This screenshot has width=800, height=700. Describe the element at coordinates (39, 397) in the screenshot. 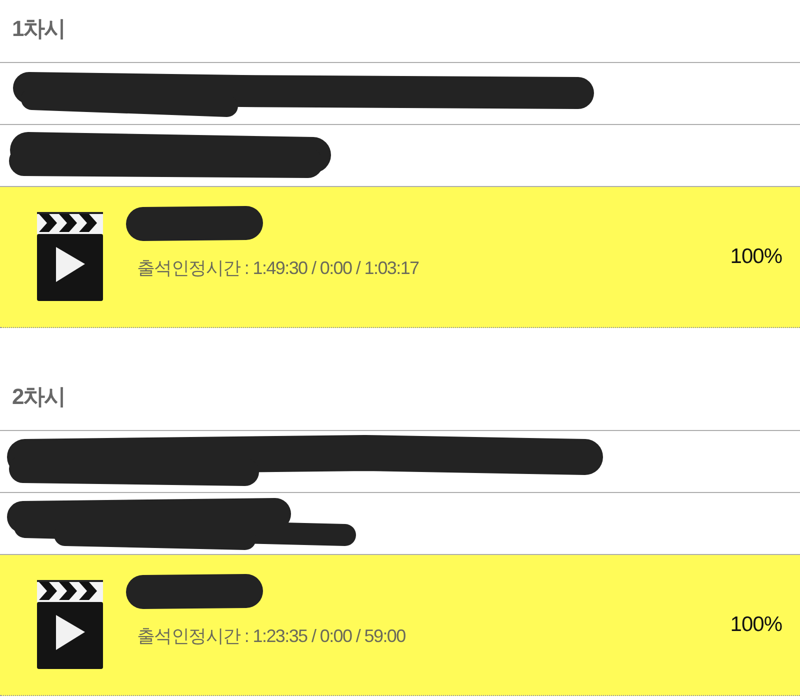

I see `session-title: 2차시` at that location.